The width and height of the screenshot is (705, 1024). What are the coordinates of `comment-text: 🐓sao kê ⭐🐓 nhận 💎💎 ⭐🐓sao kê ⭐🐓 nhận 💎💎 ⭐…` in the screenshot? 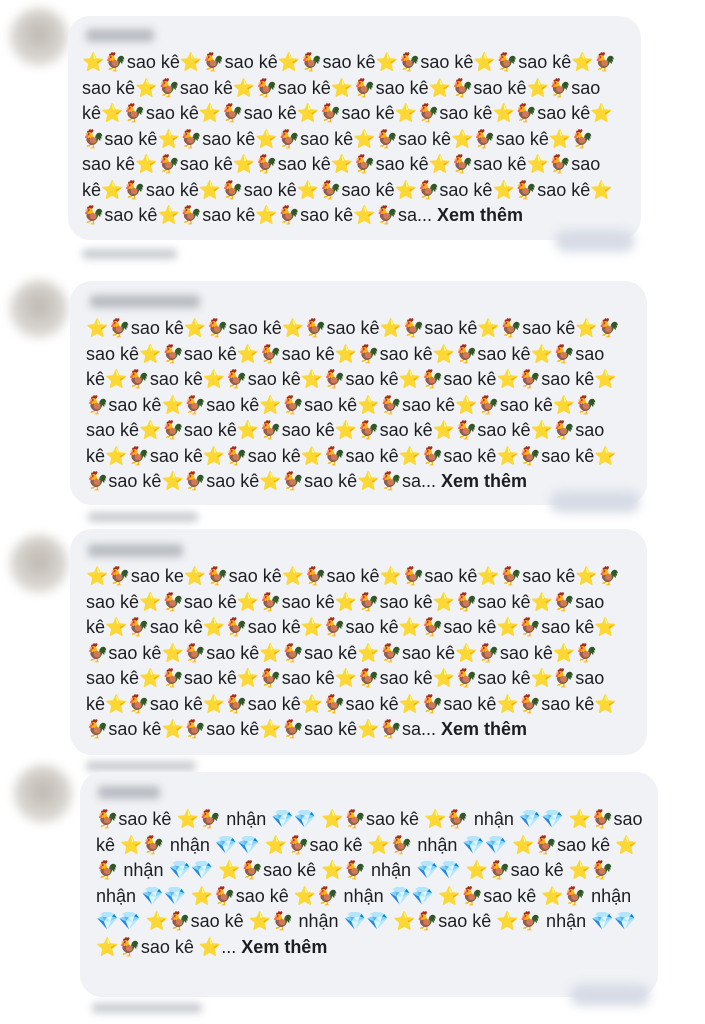 It's located at (370, 883).